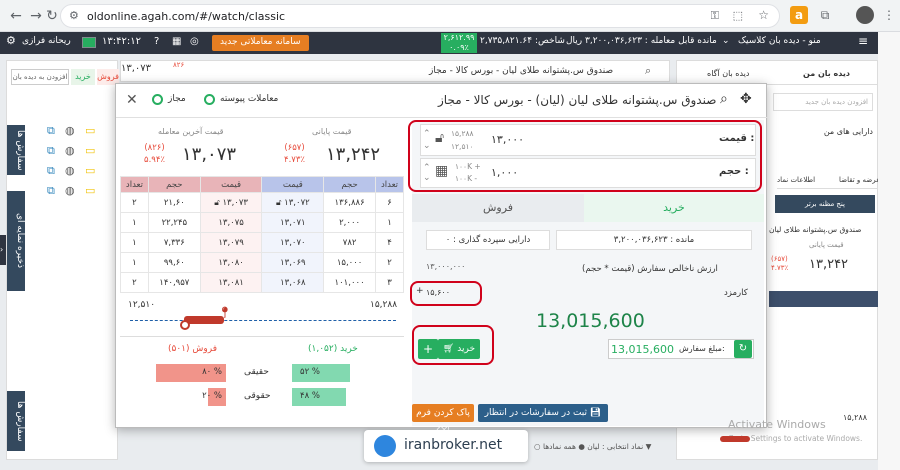 The image size is (900, 470). Describe the element at coordinates (865, 15) in the screenshot. I see `profile-avatar` at that location.